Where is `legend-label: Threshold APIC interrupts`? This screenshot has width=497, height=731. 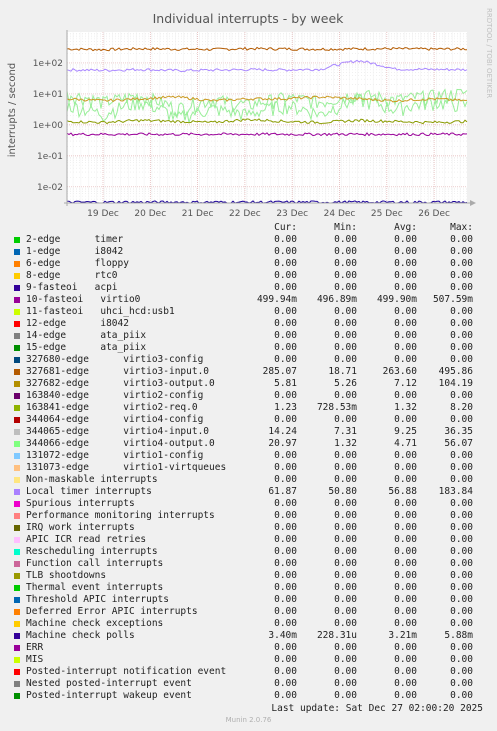
legend-label: Threshold APIC interrupts is located at coordinates (97, 599).